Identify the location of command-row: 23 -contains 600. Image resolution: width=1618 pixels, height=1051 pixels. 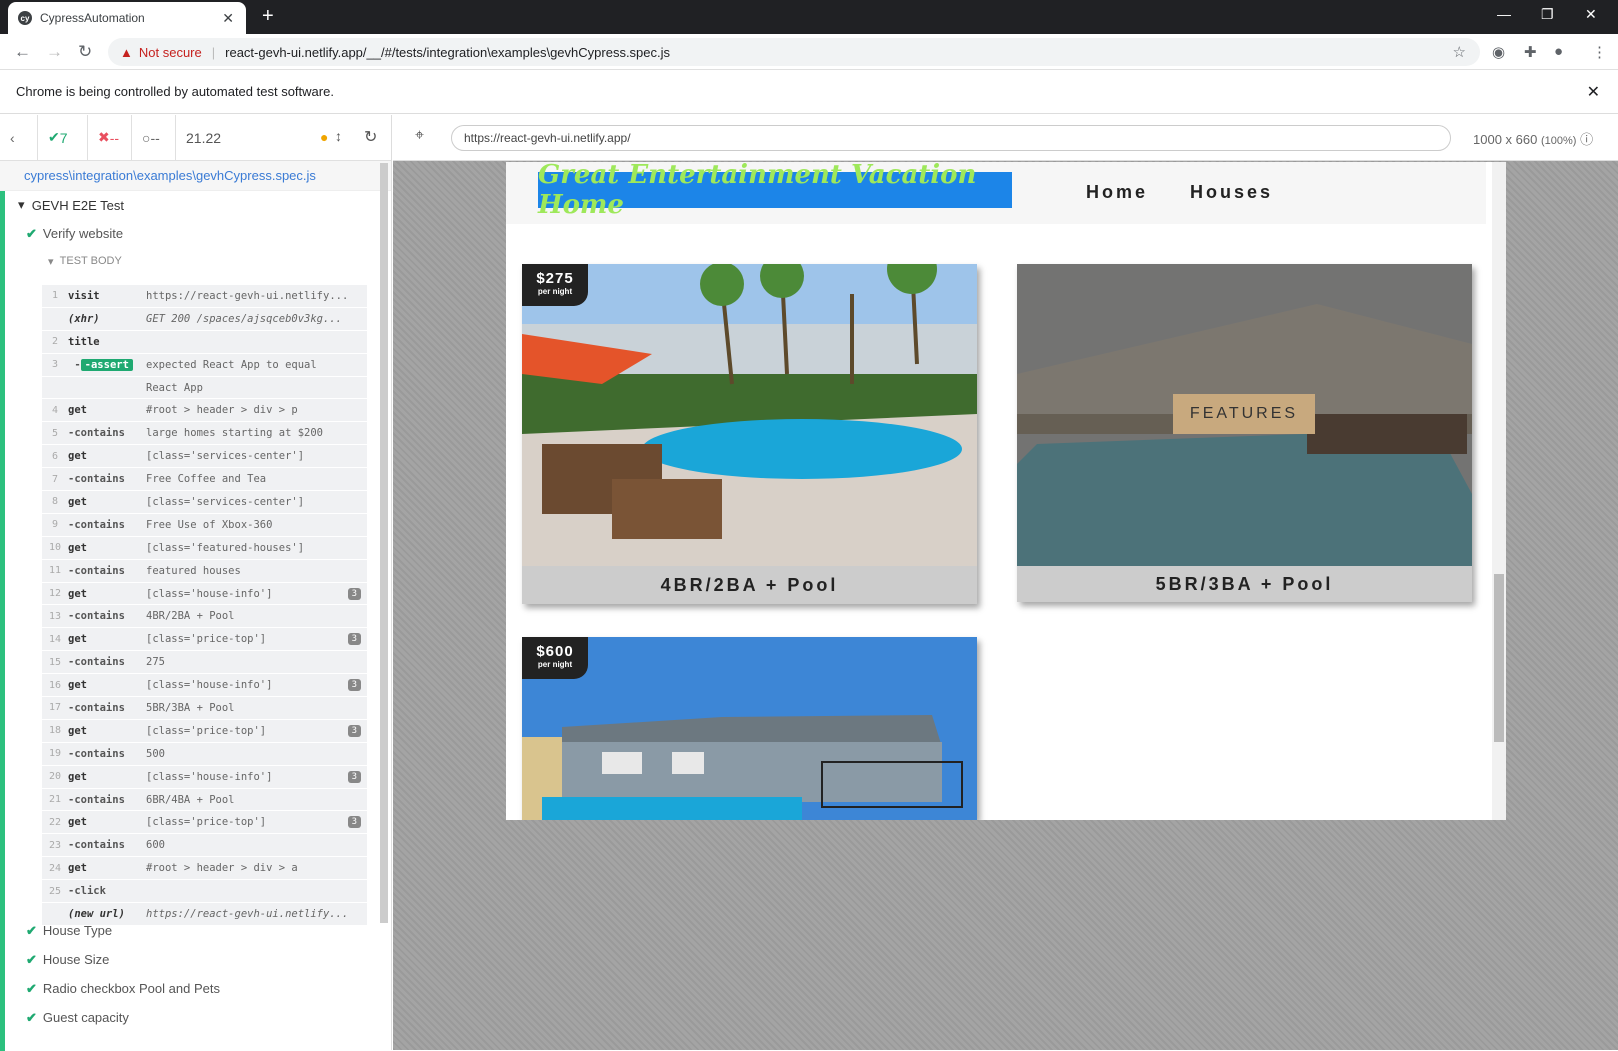
(204, 846).